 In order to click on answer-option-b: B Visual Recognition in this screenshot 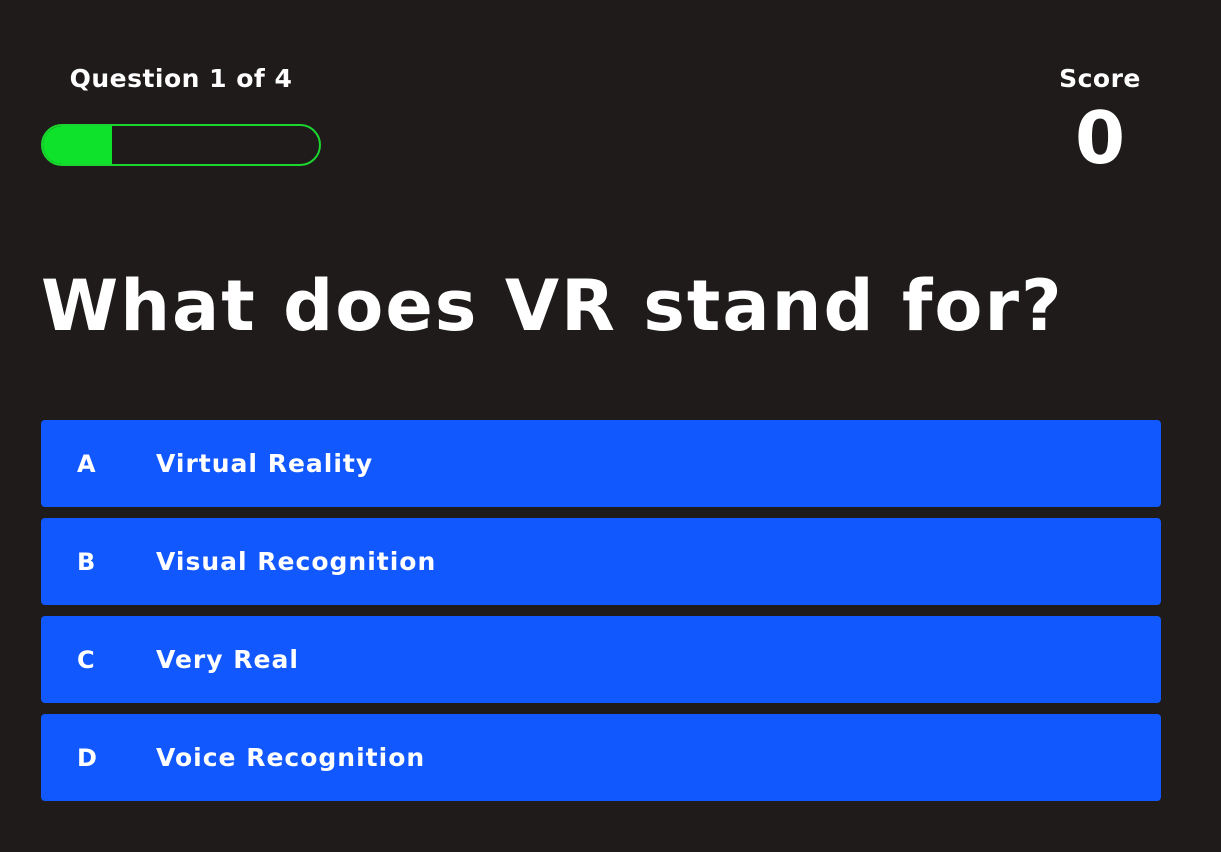, I will do `click(601, 561)`.